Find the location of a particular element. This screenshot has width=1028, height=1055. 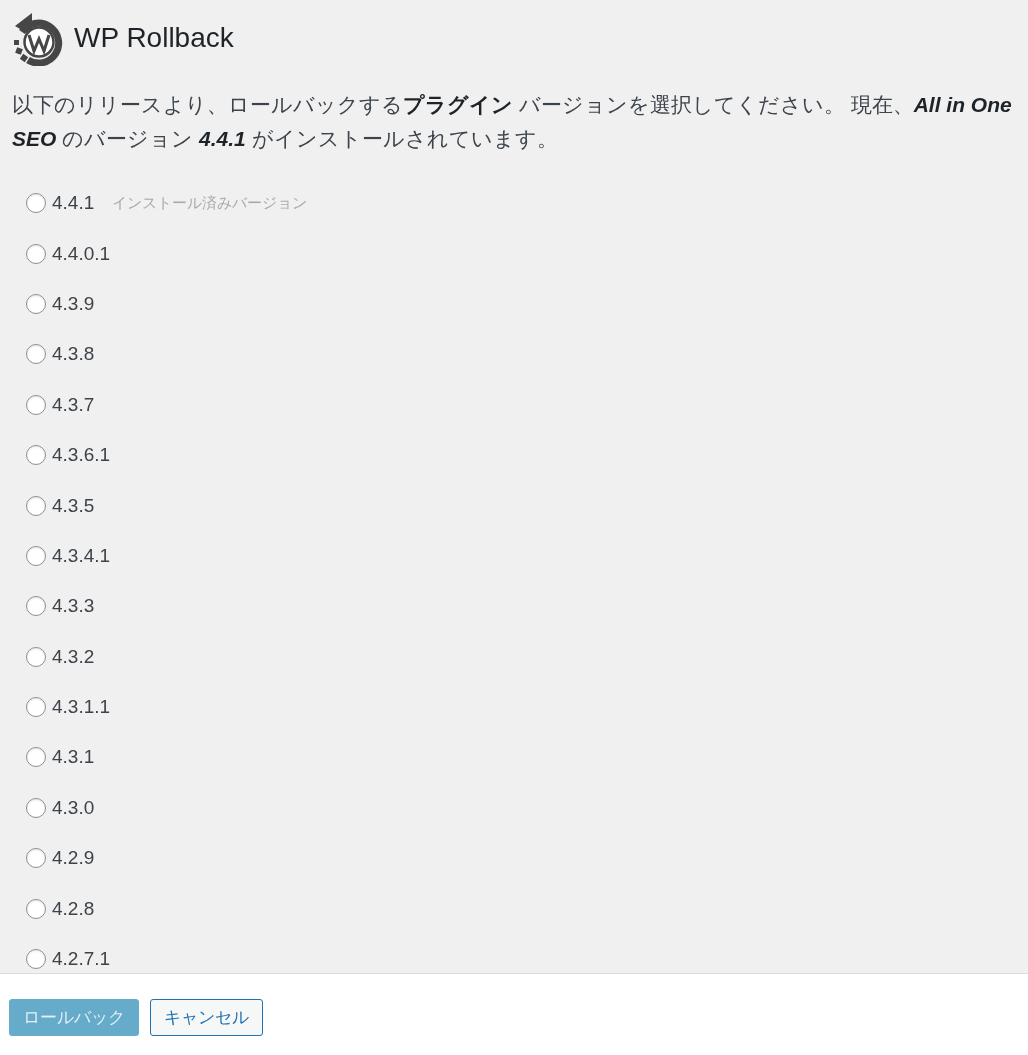

version-label: 4.3.7 is located at coordinates (73, 404).